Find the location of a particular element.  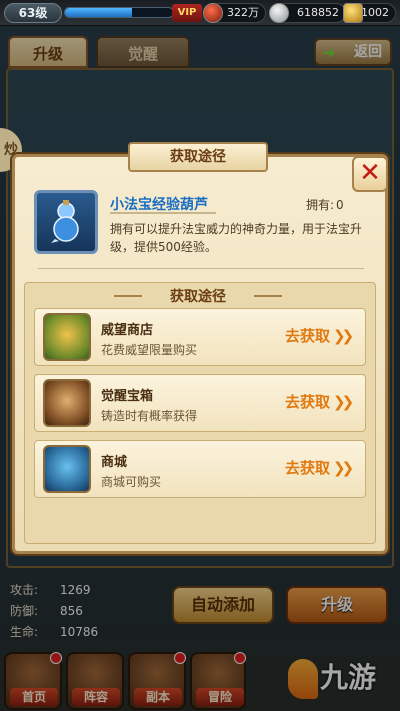

silver-value: 322万 is located at coordinates (243, 12).